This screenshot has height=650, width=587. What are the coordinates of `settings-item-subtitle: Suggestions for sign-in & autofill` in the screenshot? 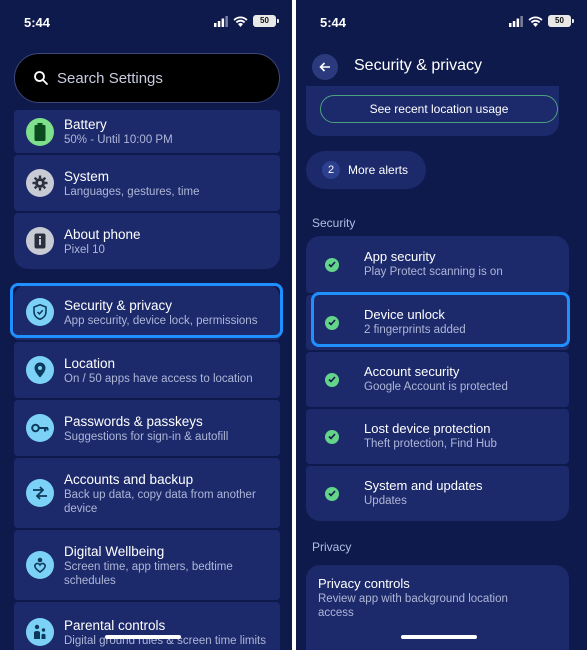 It's located at (146, 436).